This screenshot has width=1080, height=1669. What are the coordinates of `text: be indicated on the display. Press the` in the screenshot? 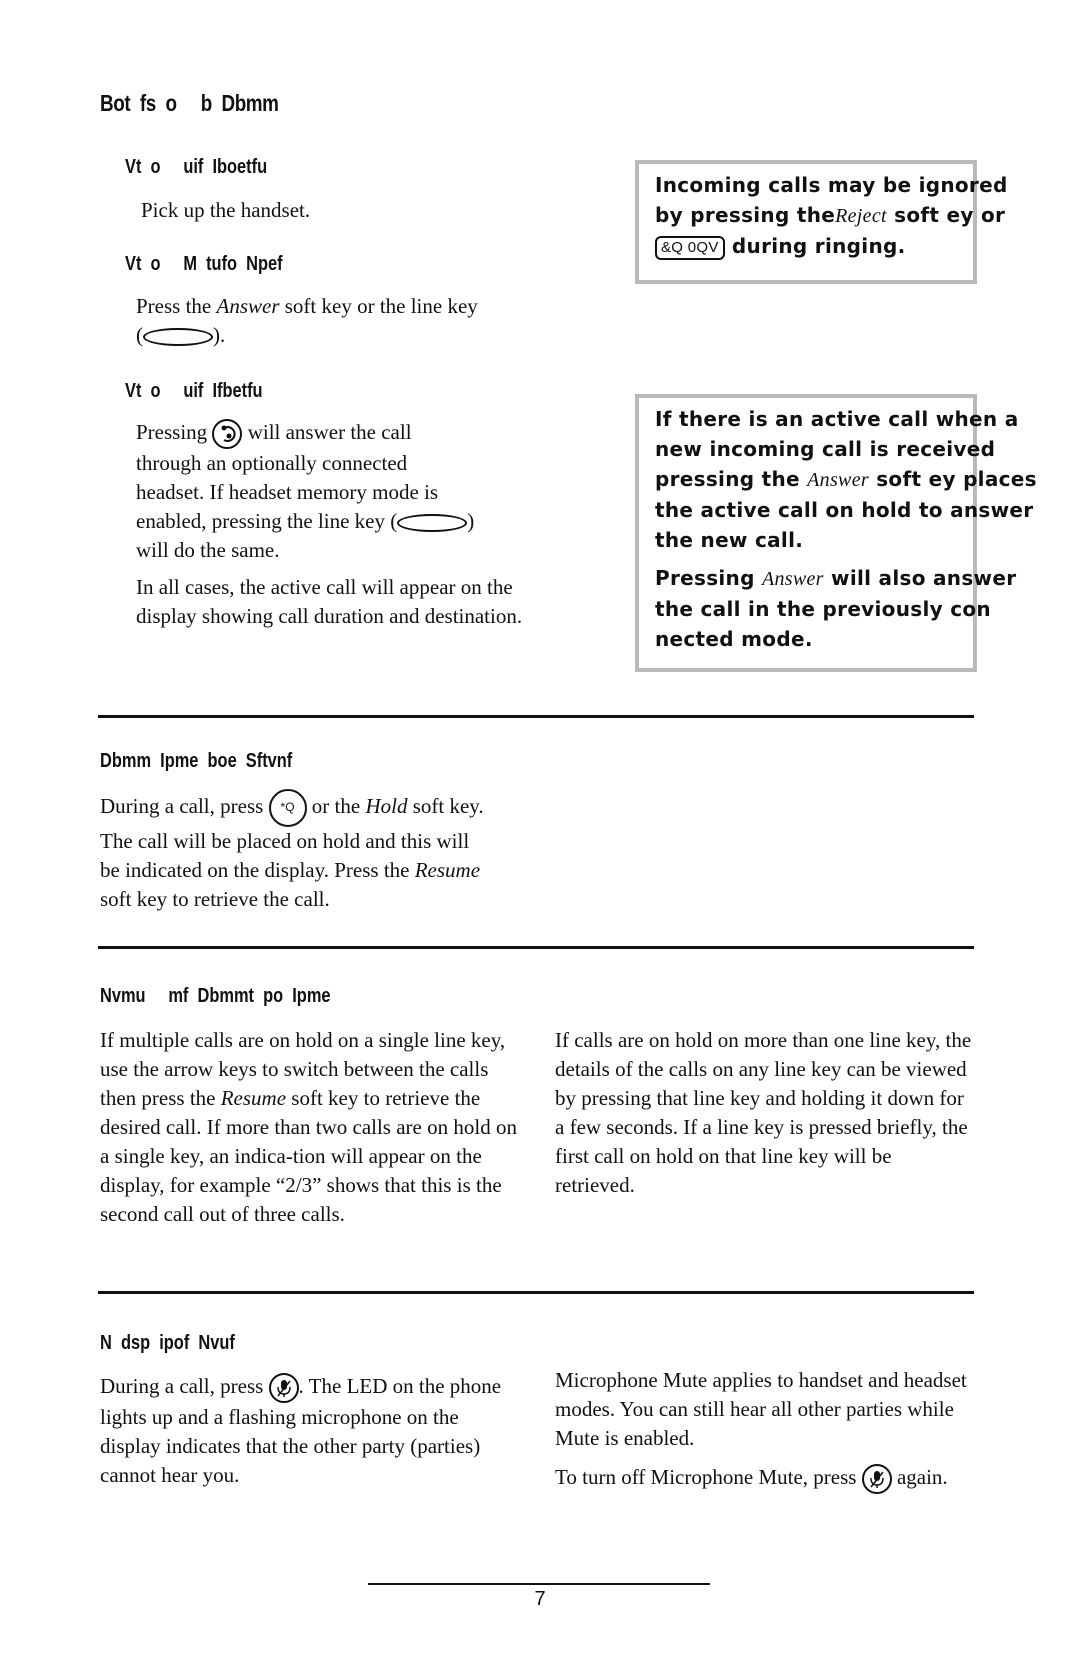 It's located at (257, 870).